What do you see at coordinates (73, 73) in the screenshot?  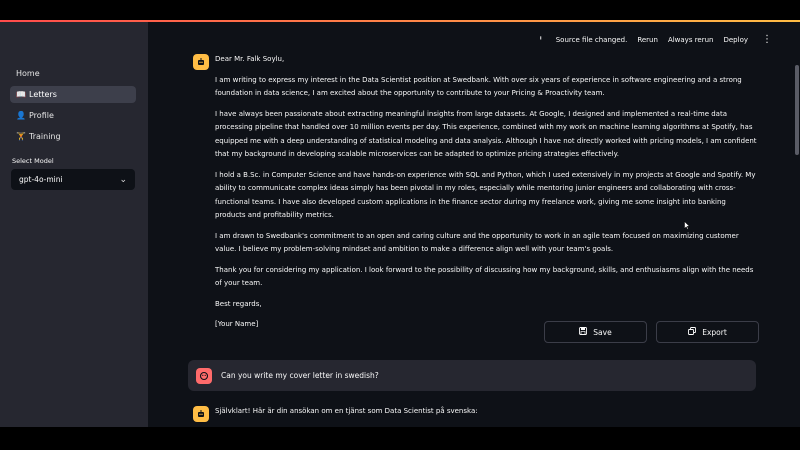 I see `sidebar-item-home: Home` at bounding box center [73, 73].